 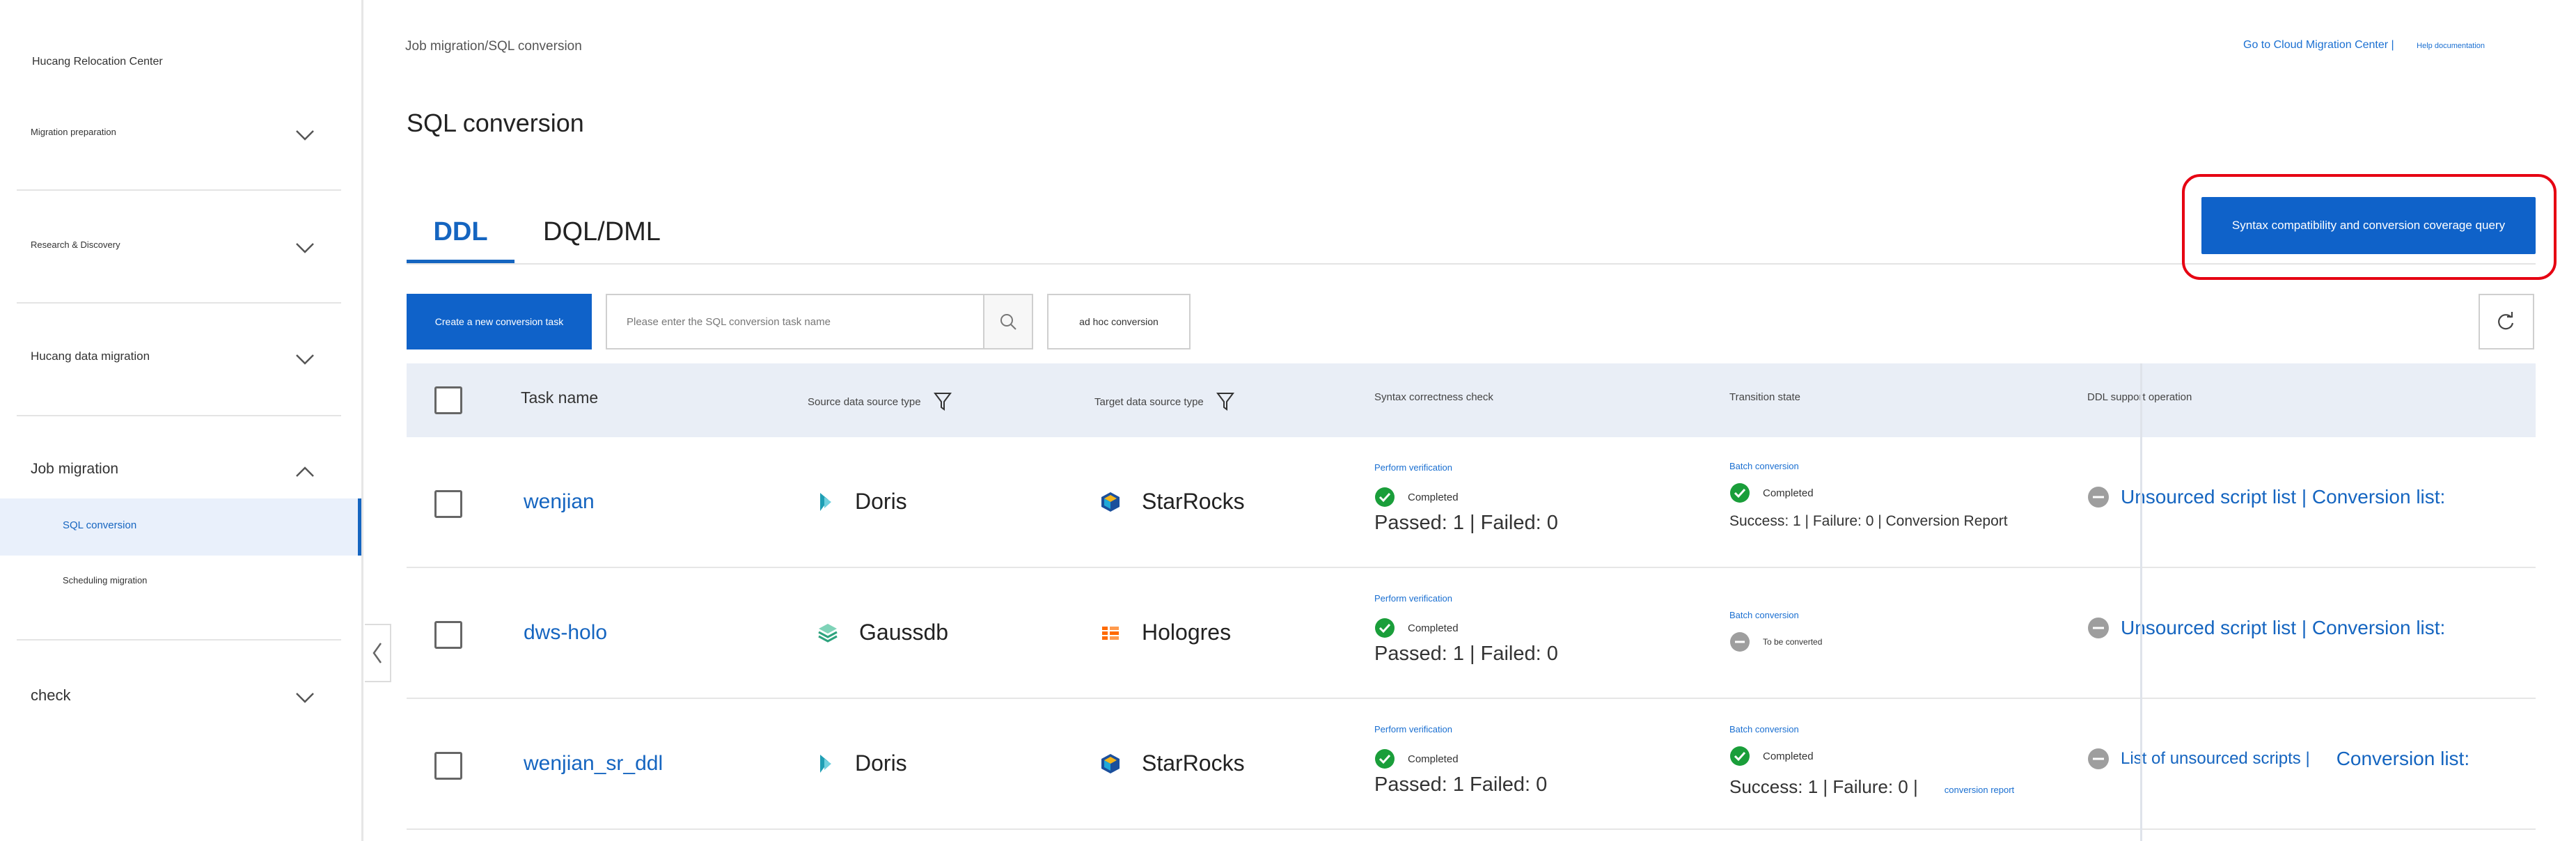 I want to click on refresh-button, so click(x=2506, y=321).